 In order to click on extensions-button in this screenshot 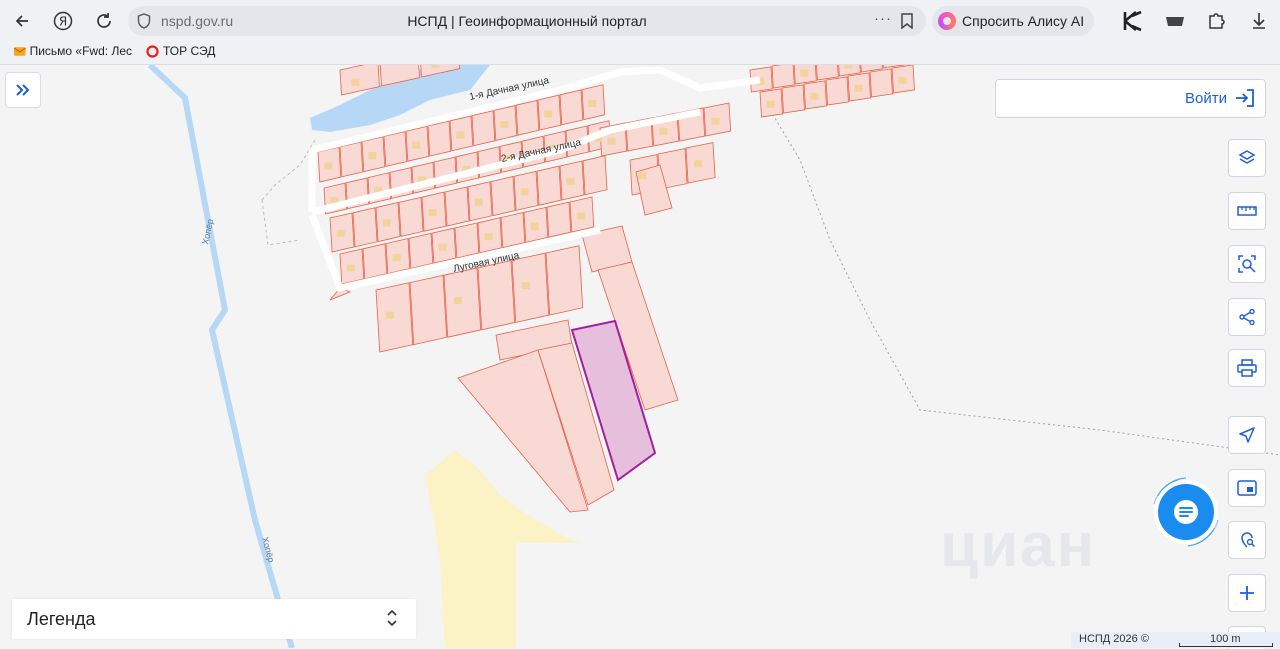, I will do `click(1217, 21)`.